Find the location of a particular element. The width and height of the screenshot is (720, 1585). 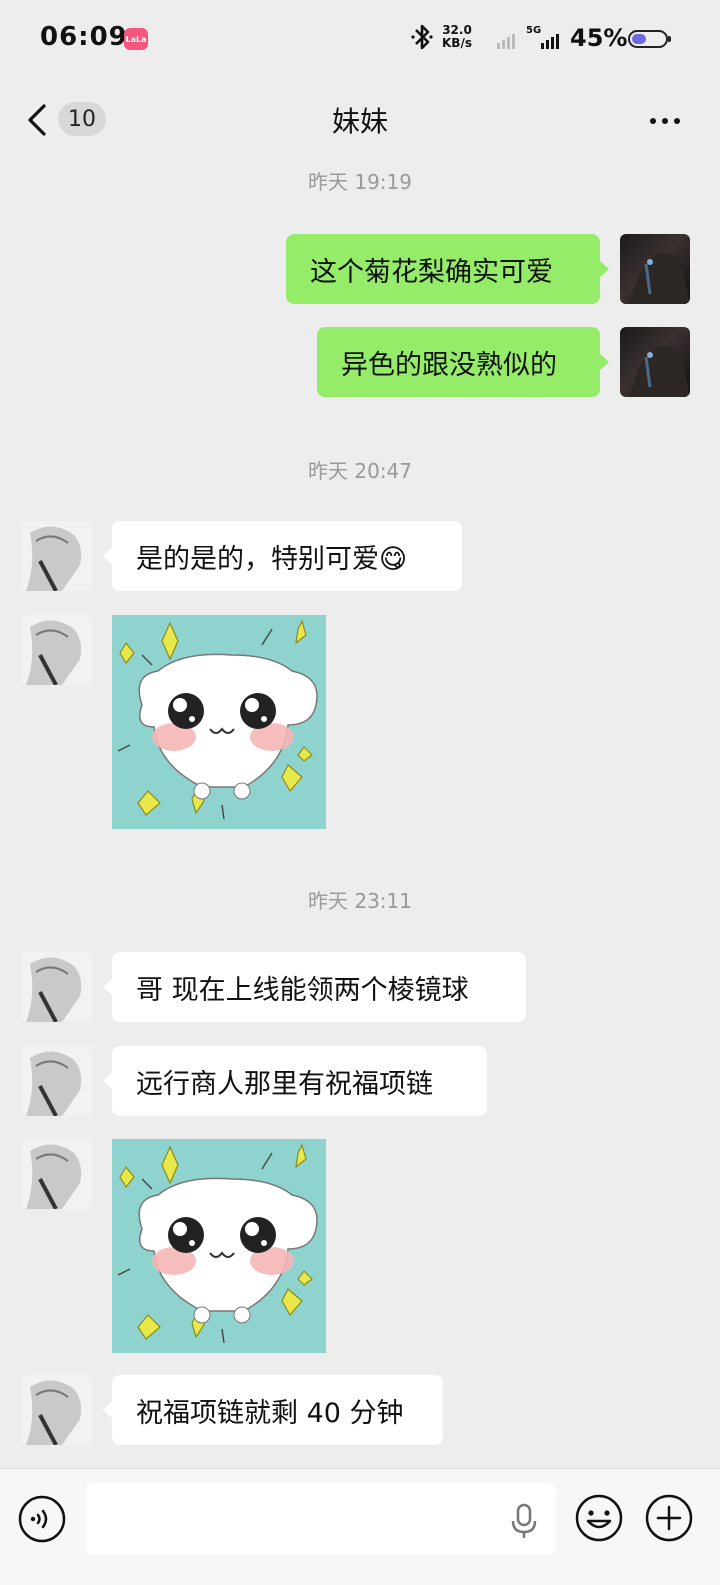

app-notification-icon: LaLa is located at coordinates (136, 39).